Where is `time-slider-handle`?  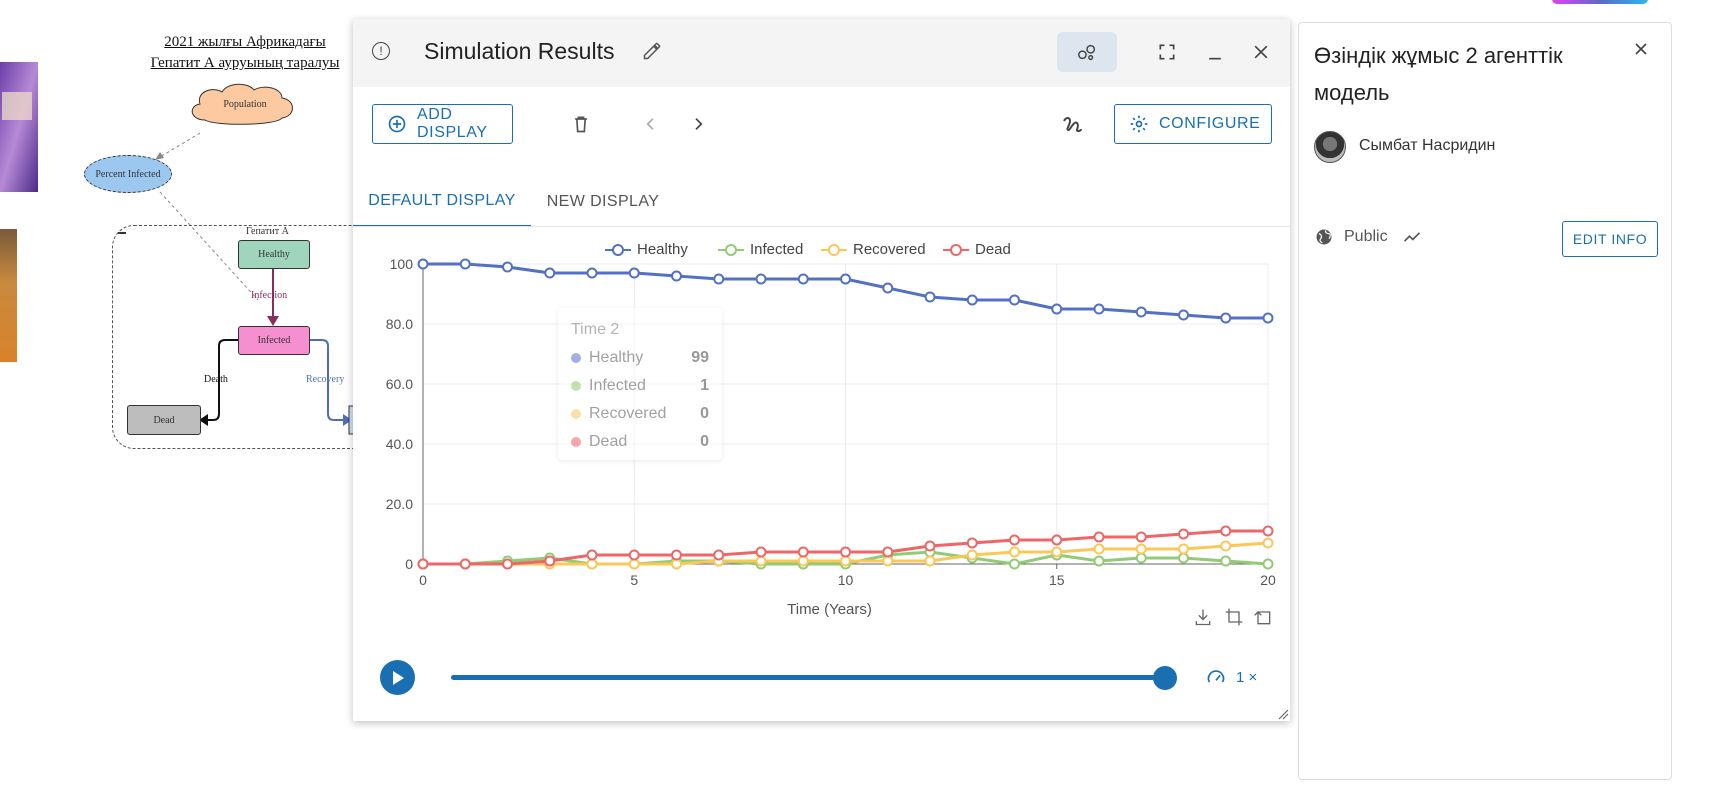 time-slider-handle is located at coordinates (1165, 678).